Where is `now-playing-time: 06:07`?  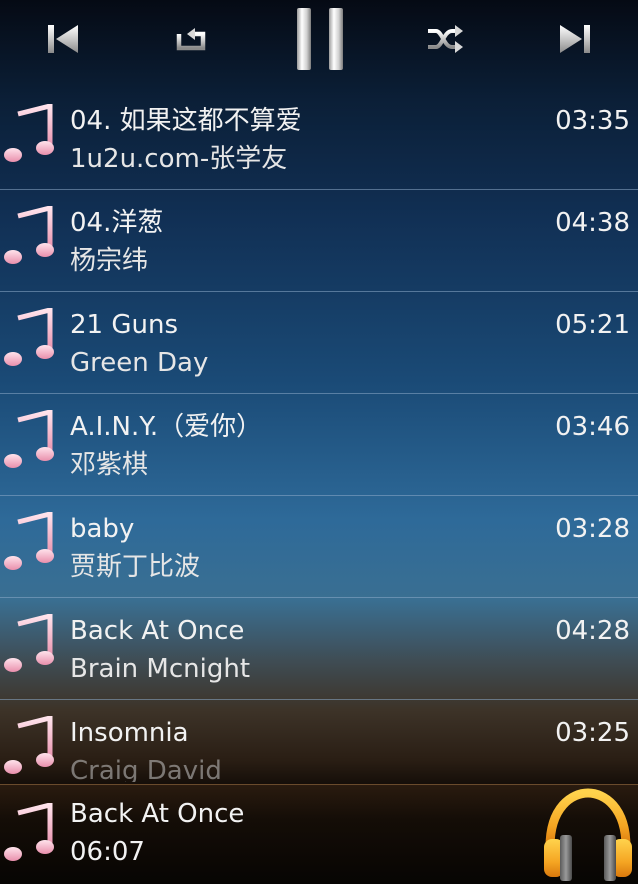 now-playing-time: 06:07 is located at coordinates (107, 852).